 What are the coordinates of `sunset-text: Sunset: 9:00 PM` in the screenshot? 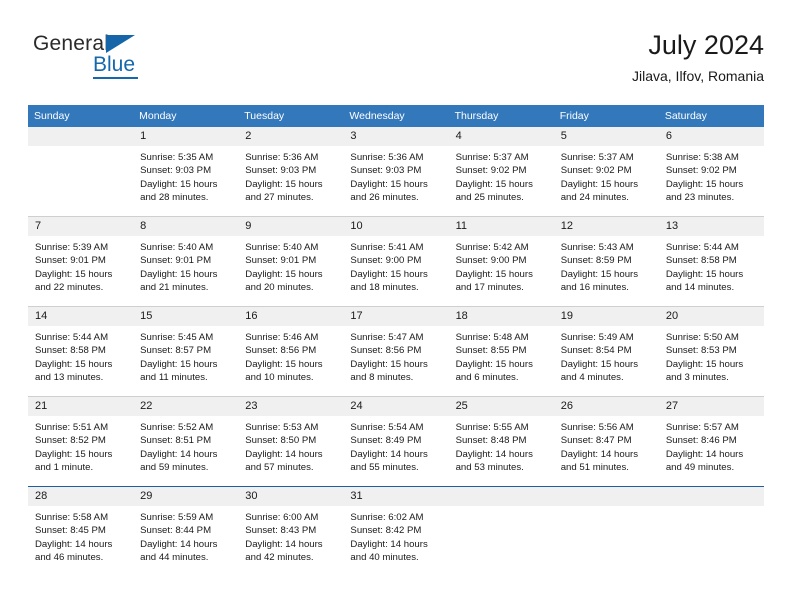 It's located at (491, 261).